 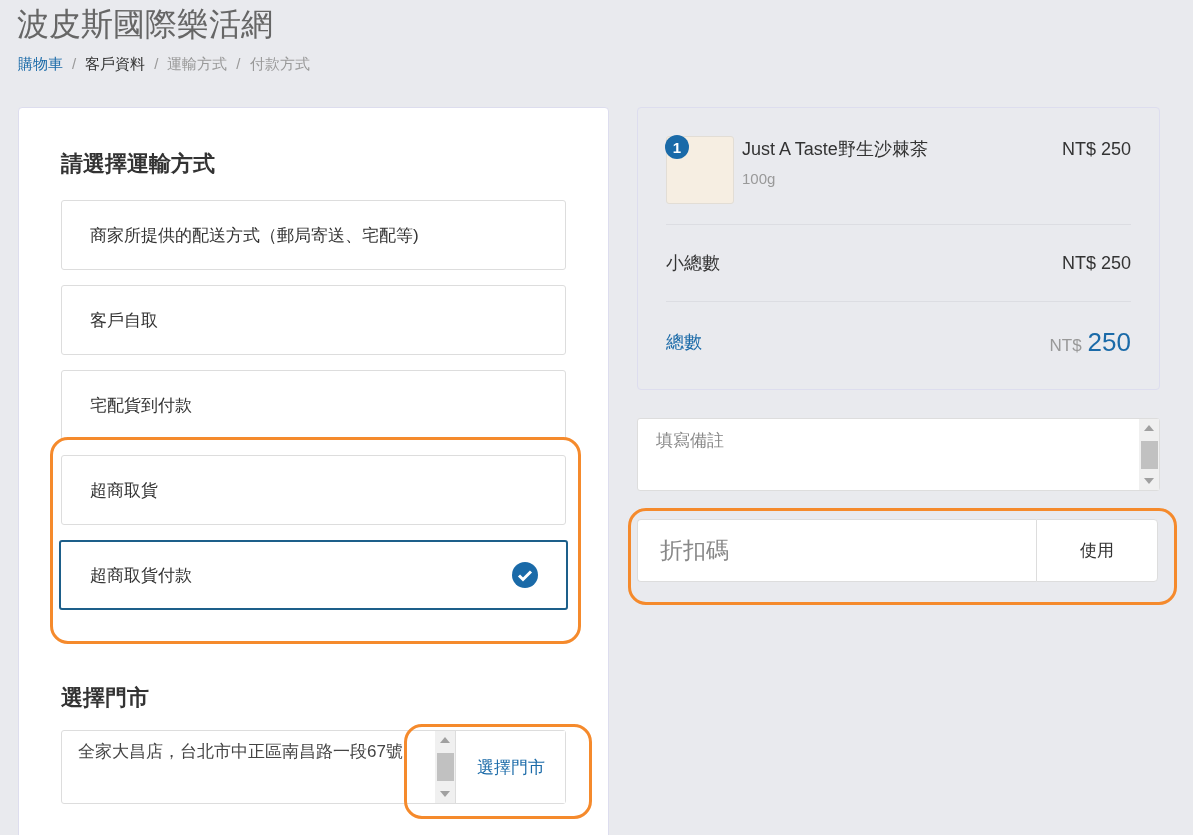 I want to click on total-amount: 250, so click(x=1109, y=341).